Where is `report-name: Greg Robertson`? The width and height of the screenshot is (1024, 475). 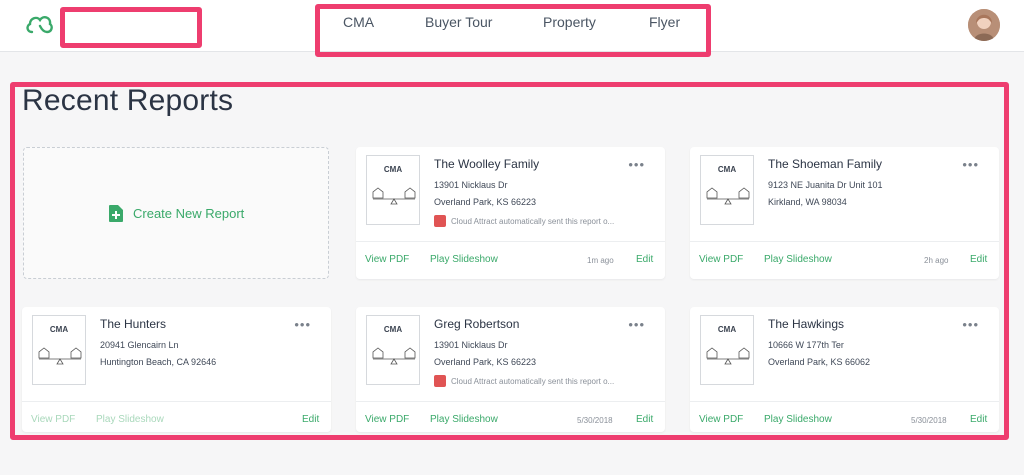 report-name: Greg Robertson is located at coordinates (477, 324).